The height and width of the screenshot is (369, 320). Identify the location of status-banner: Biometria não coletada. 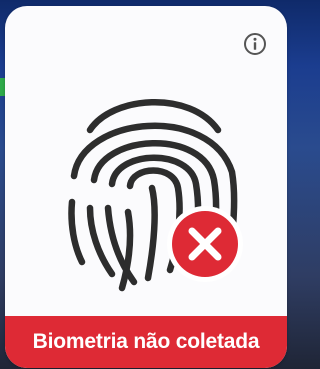
(146, 342).